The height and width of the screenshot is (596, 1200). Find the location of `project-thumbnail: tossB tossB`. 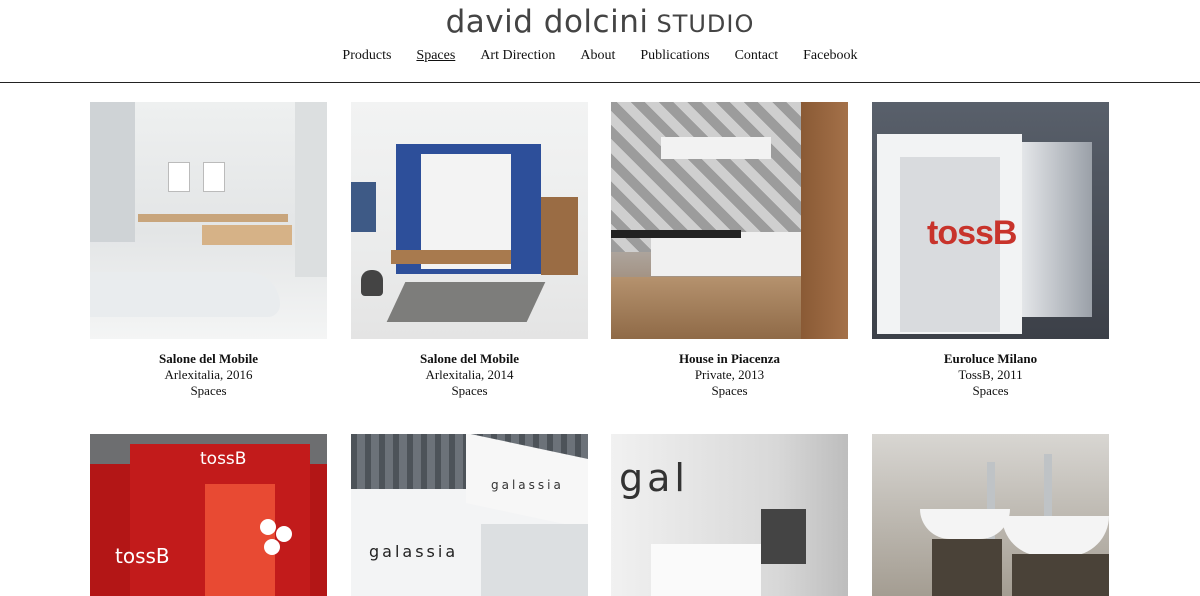

project-thumbnail: tossB tossB is located at coordinates (208, 515).